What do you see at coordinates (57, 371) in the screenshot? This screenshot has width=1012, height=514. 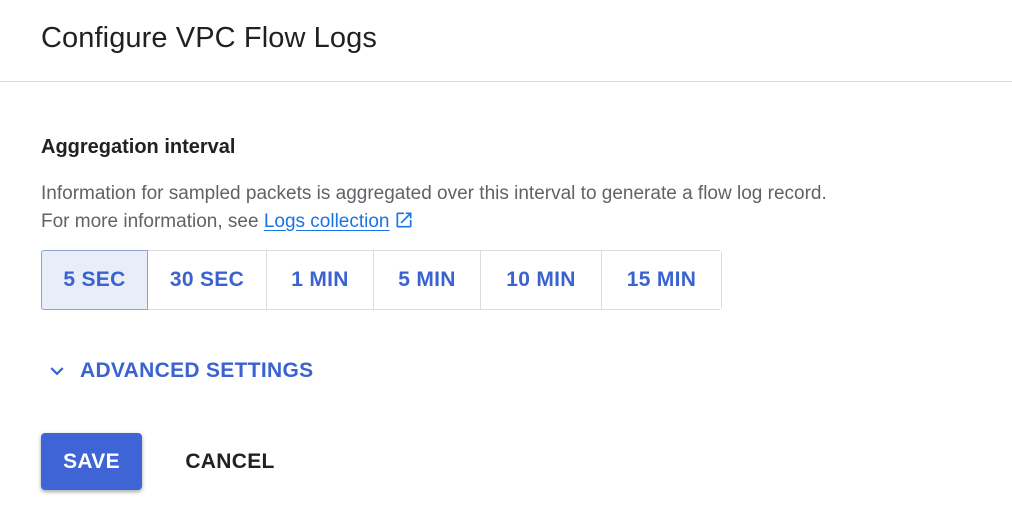 I see `chevron-down-icon` at bounding box center [57, 371].